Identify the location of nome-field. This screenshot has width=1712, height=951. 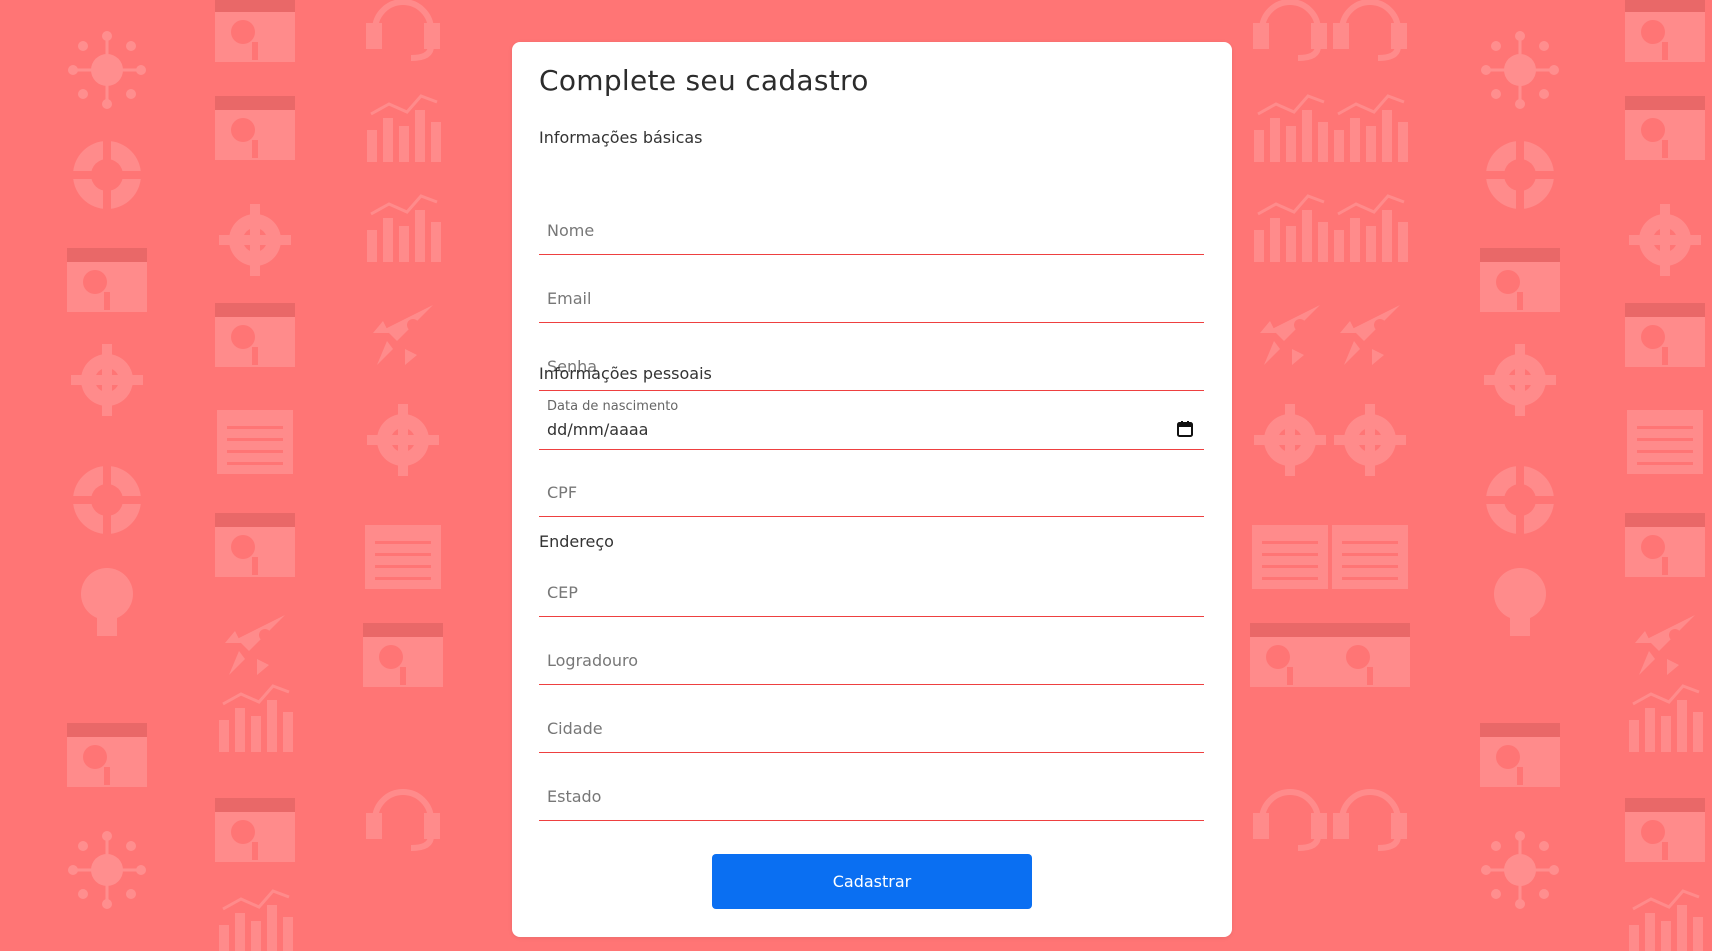
(871, 231).